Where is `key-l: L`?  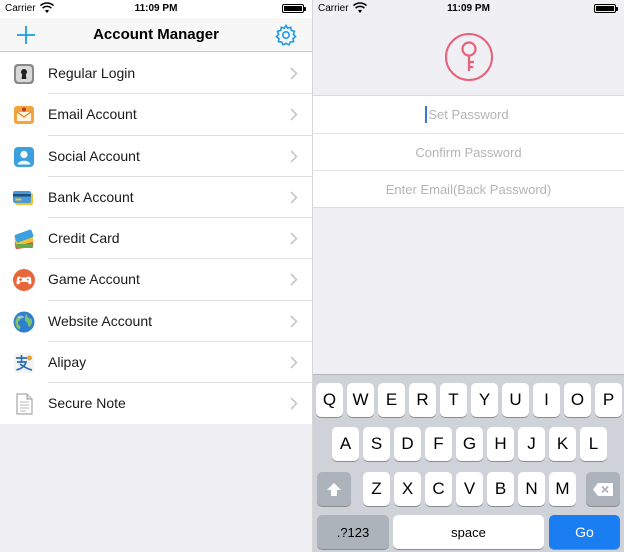 key-l: L is located at coordinates (593, 444).